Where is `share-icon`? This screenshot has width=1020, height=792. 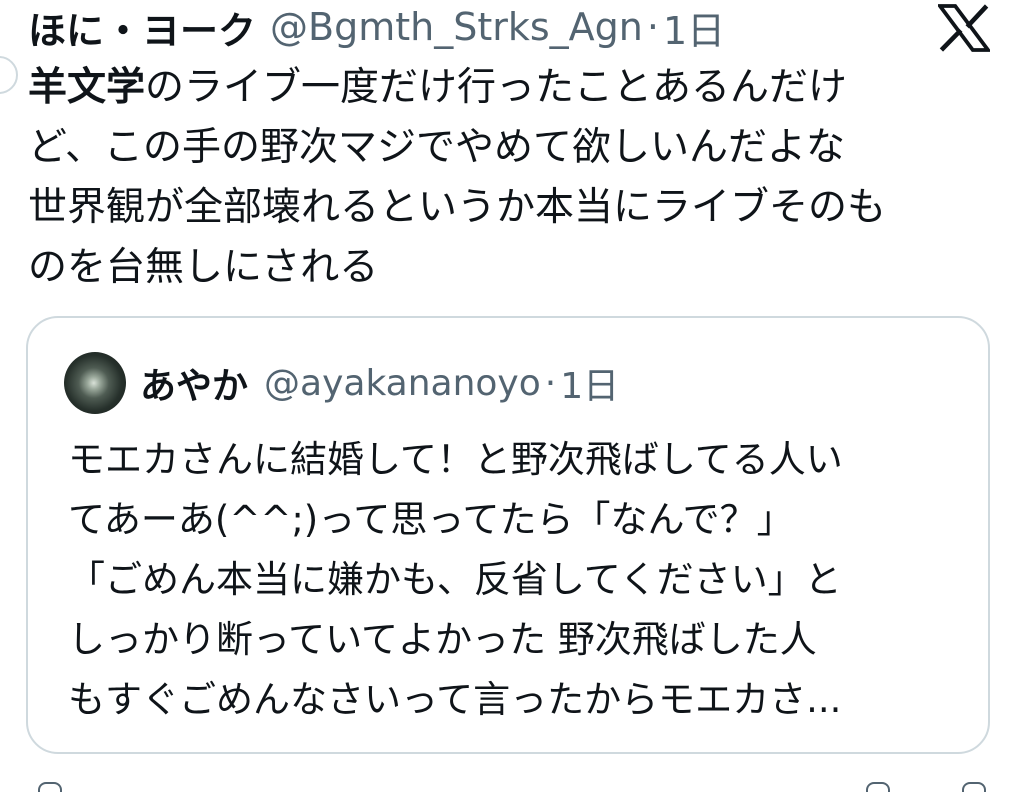 share-icon is located at coordinates (878, 787).